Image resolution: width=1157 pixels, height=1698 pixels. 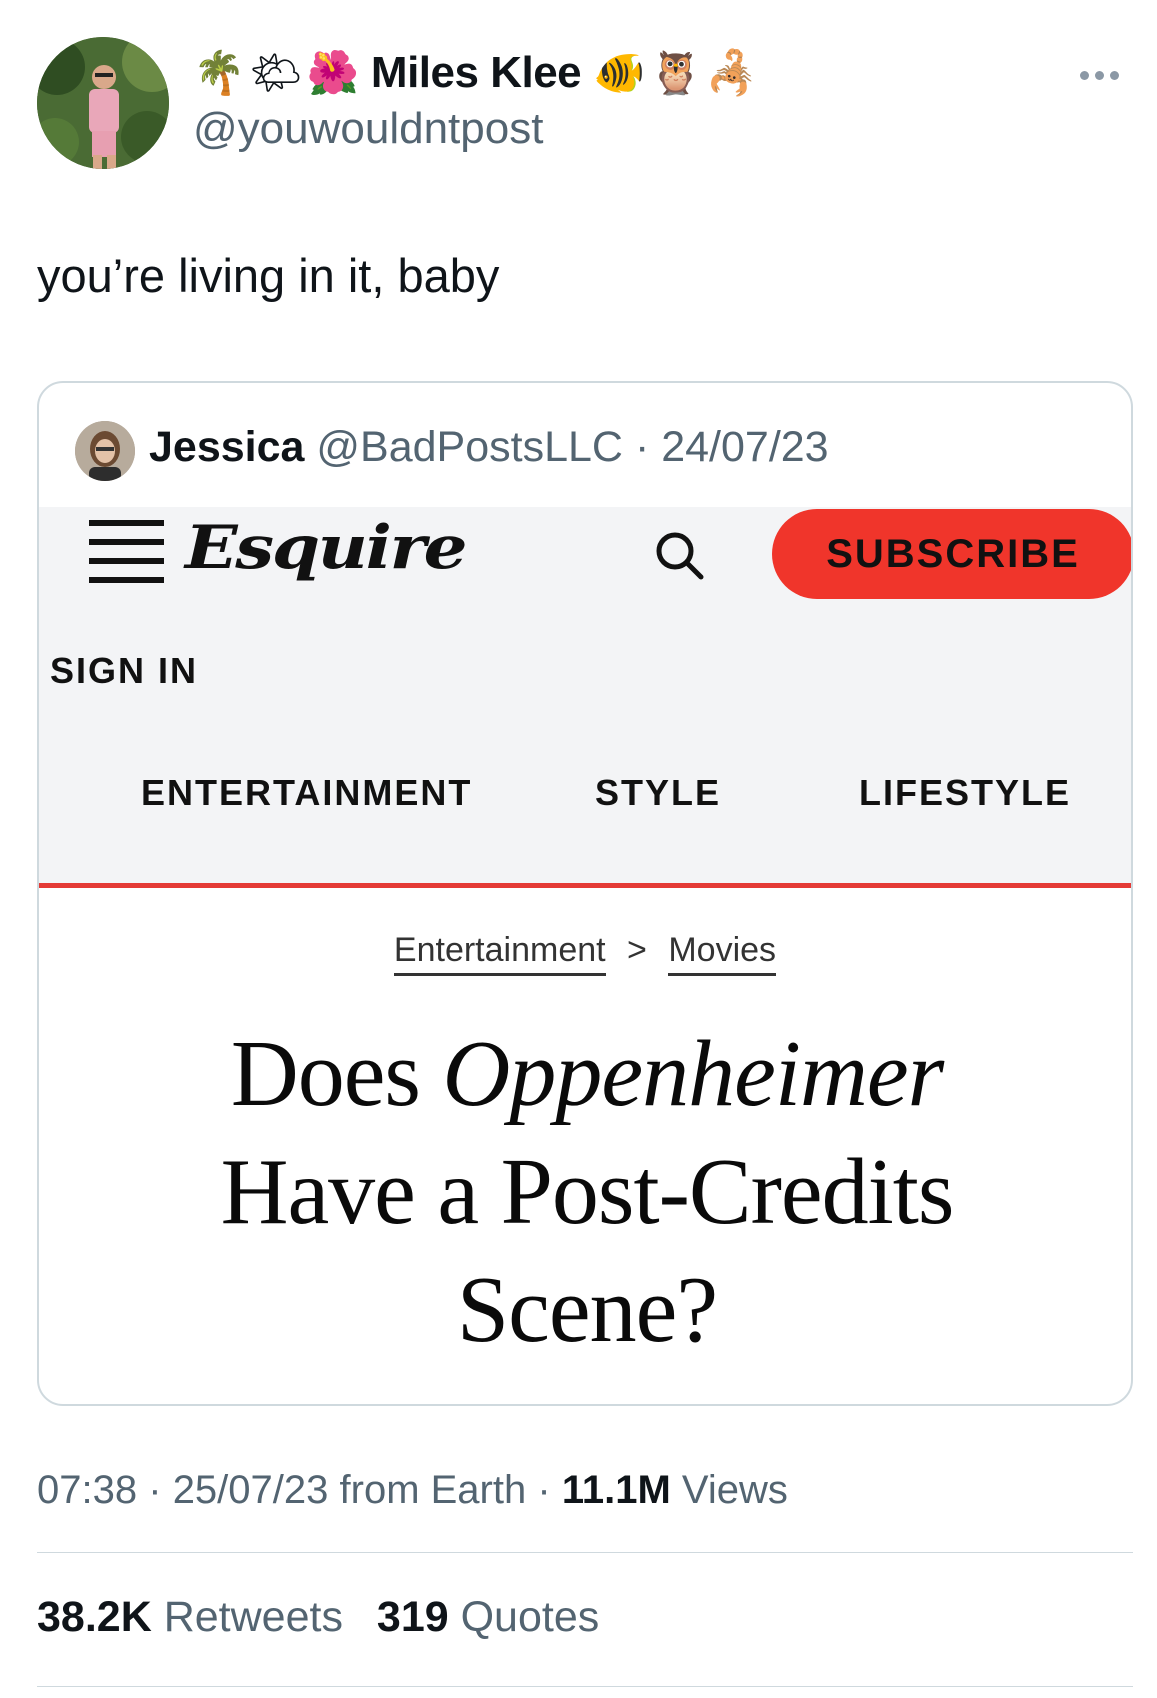 I want to click on nav-style: STYLE, so click(x=658, y=792).